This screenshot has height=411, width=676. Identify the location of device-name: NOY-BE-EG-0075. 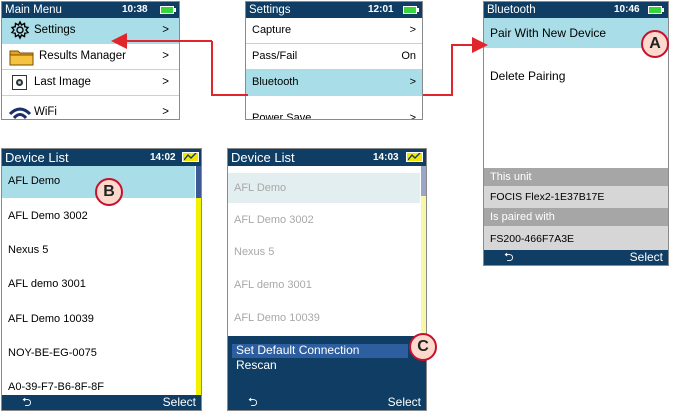
(52, 353).